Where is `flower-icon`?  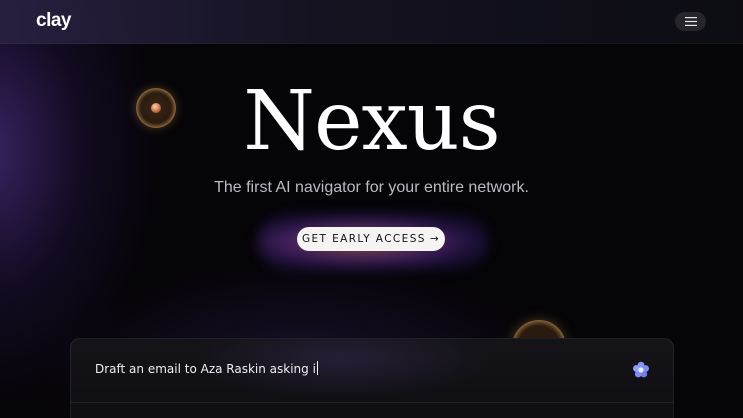
flower-icon is located at coordinates (641, 370).